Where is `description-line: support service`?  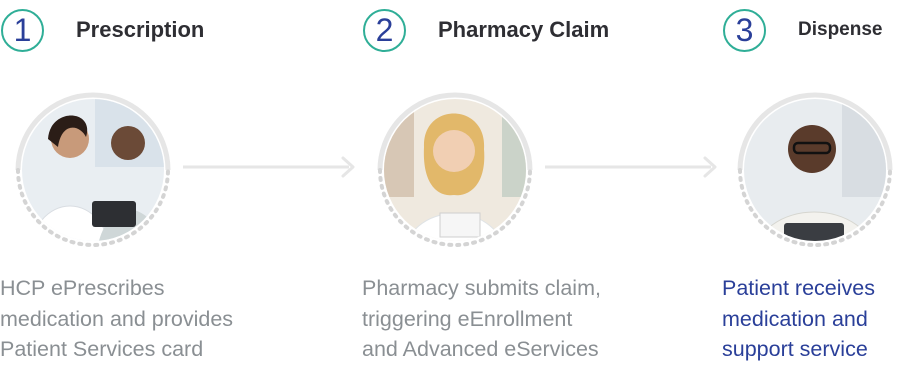
description-line: support service is located at coordinates (795, 349).